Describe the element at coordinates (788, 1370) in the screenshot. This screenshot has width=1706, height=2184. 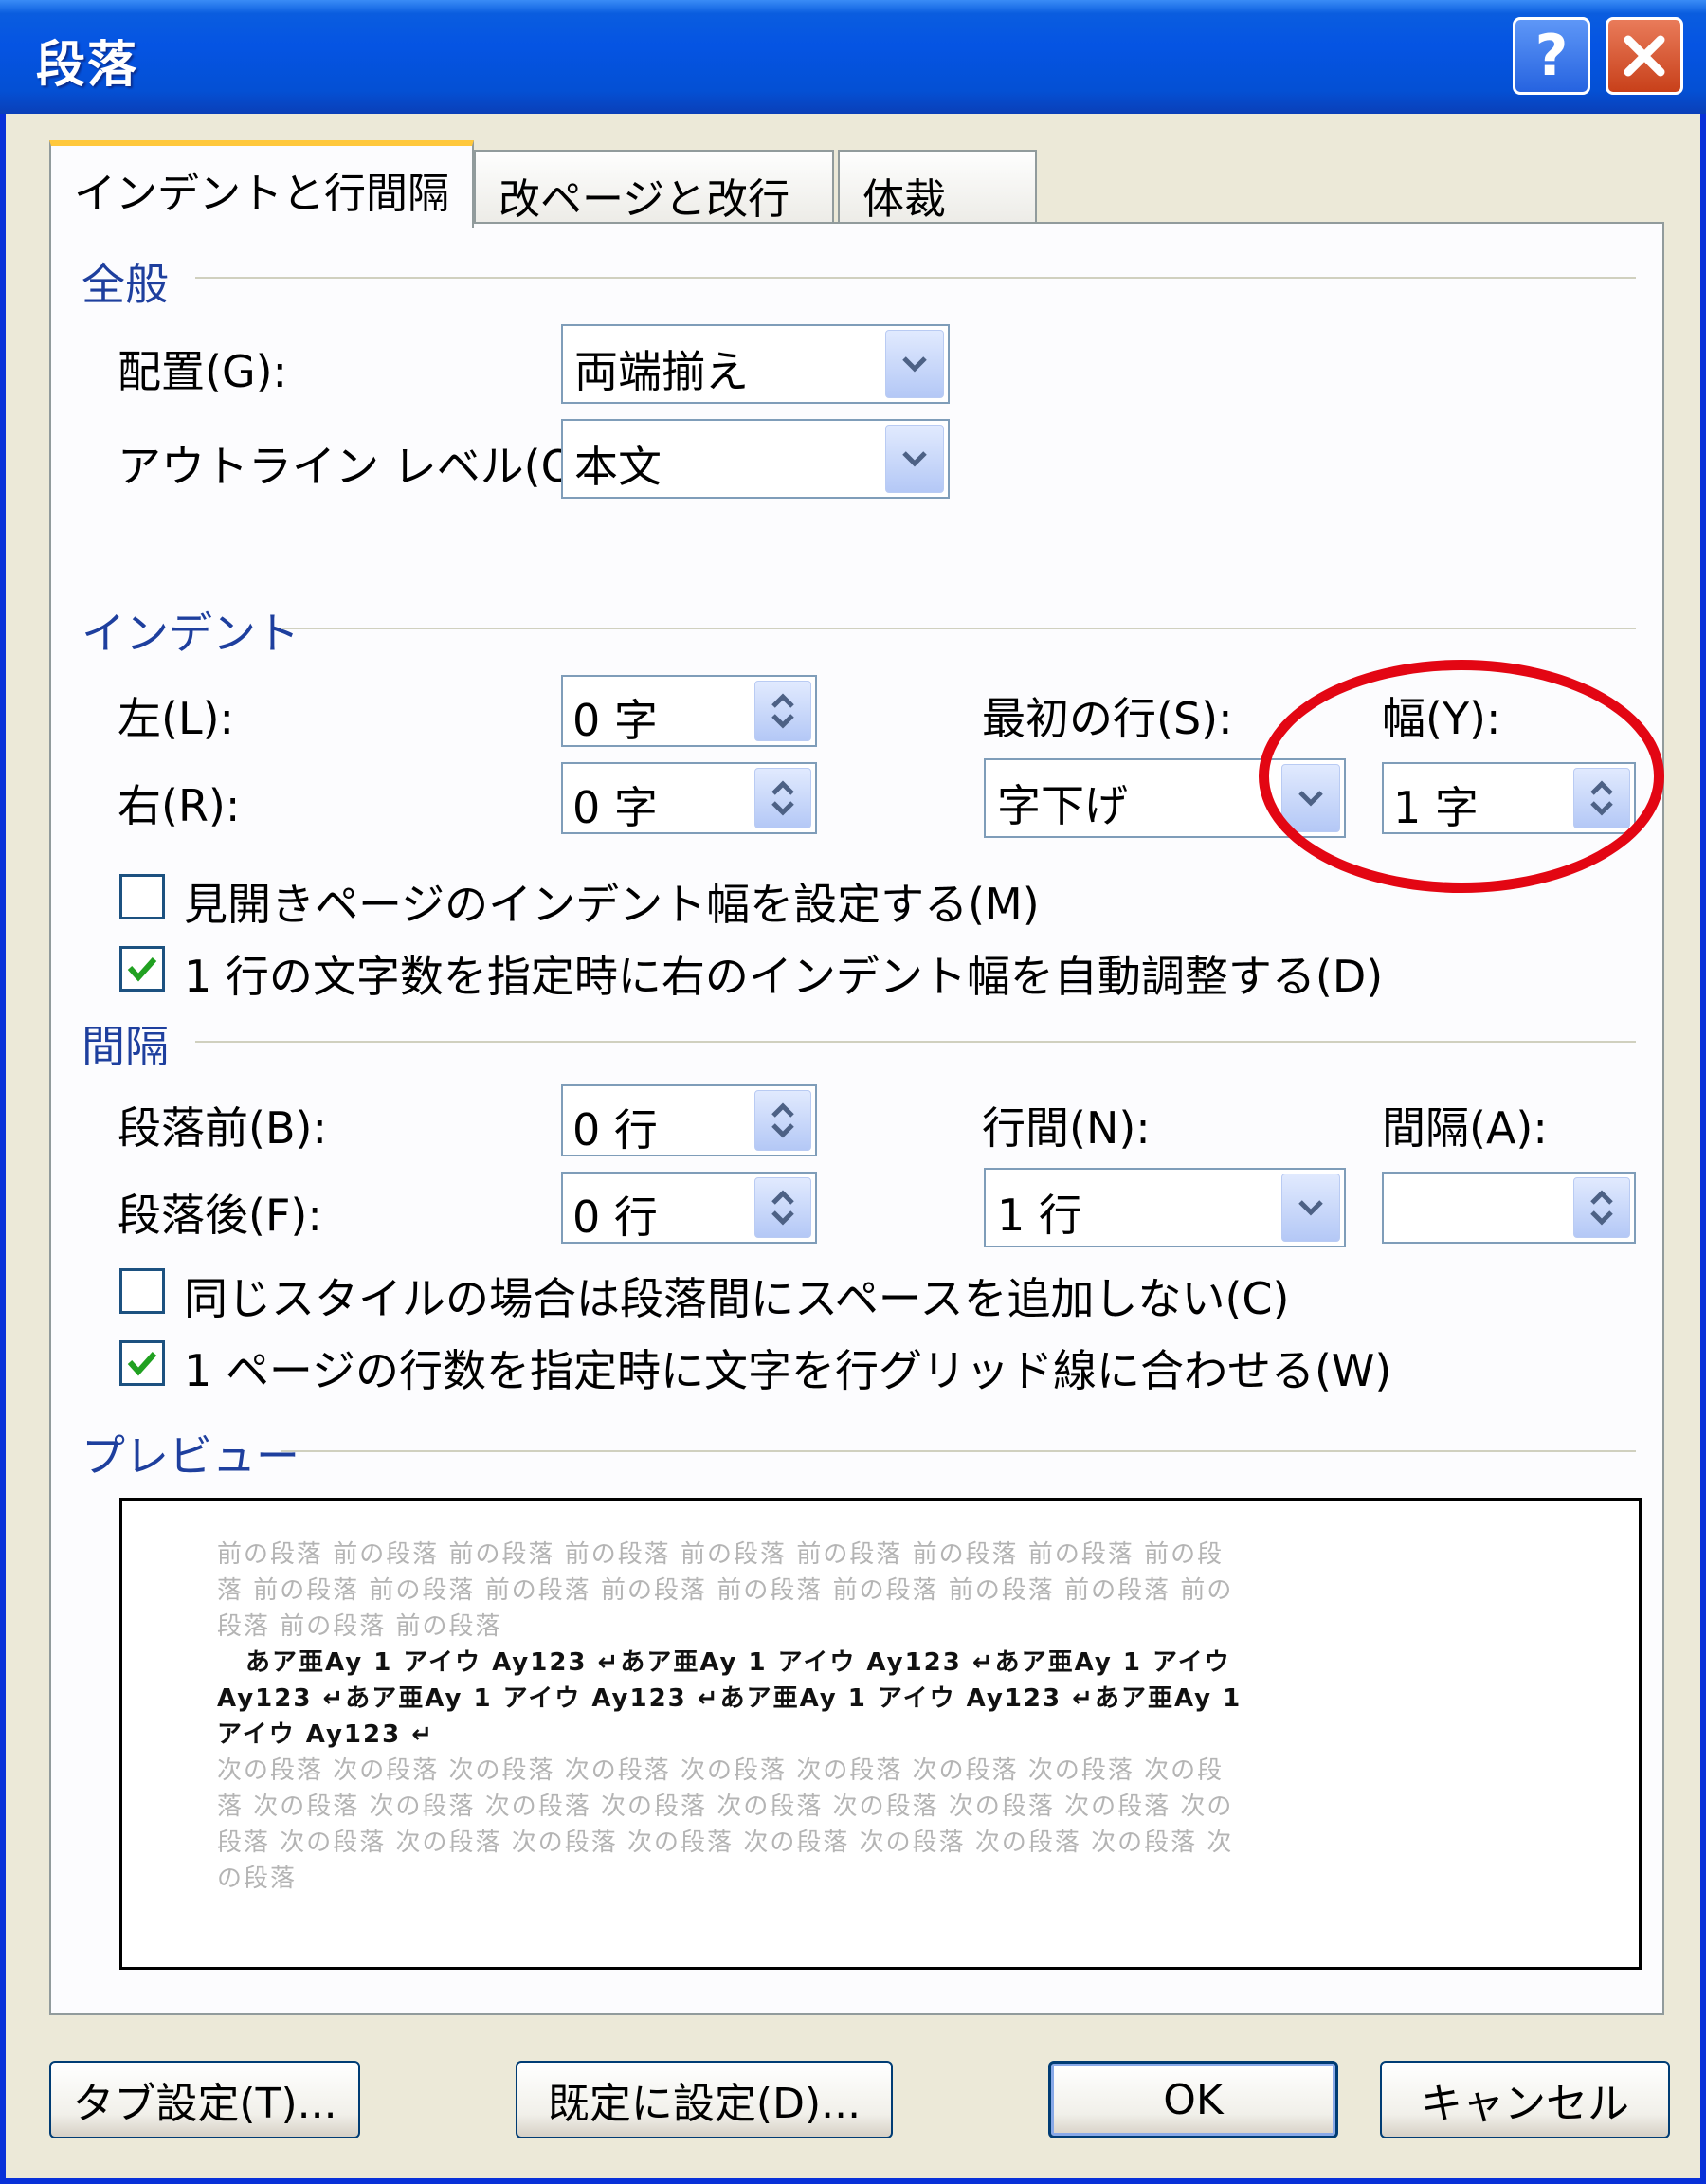
I see `snap-to-grid-label: 1 ページの行数を指定時に文字を行グリッド線に合わせる(W)` at that location.